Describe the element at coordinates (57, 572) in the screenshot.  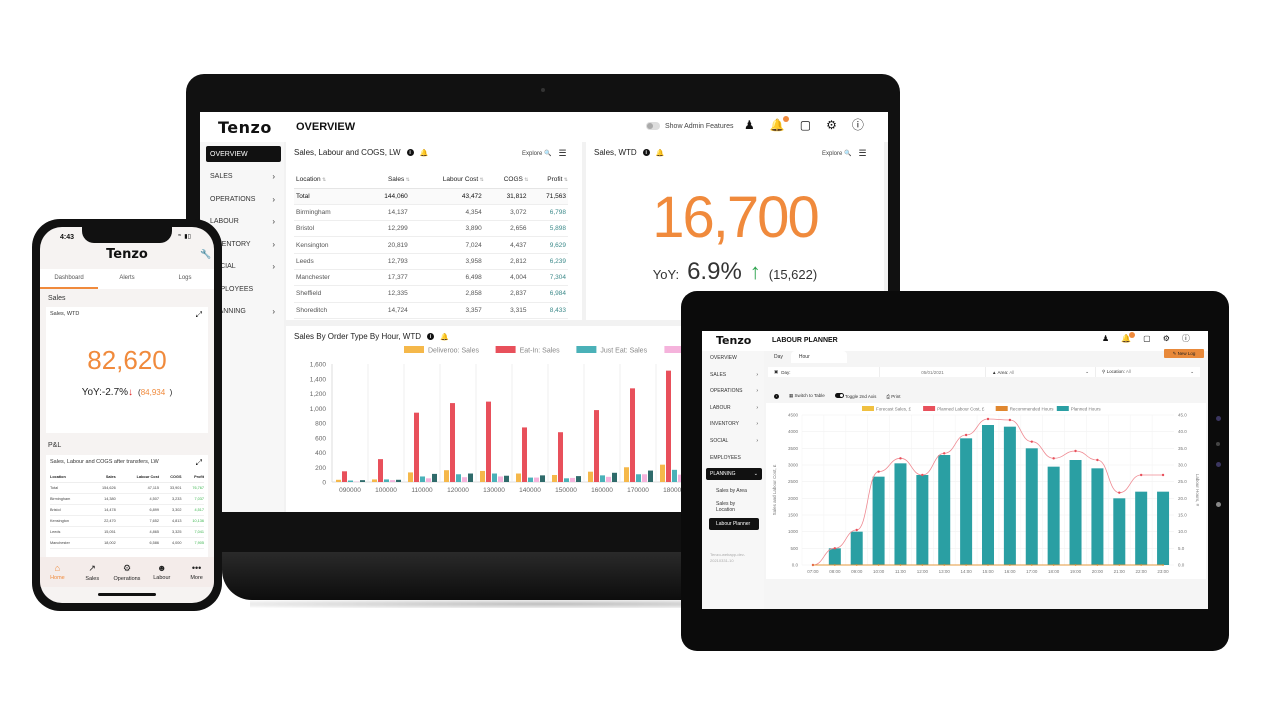
I see `nav-home: ⌂ Home` at that location.